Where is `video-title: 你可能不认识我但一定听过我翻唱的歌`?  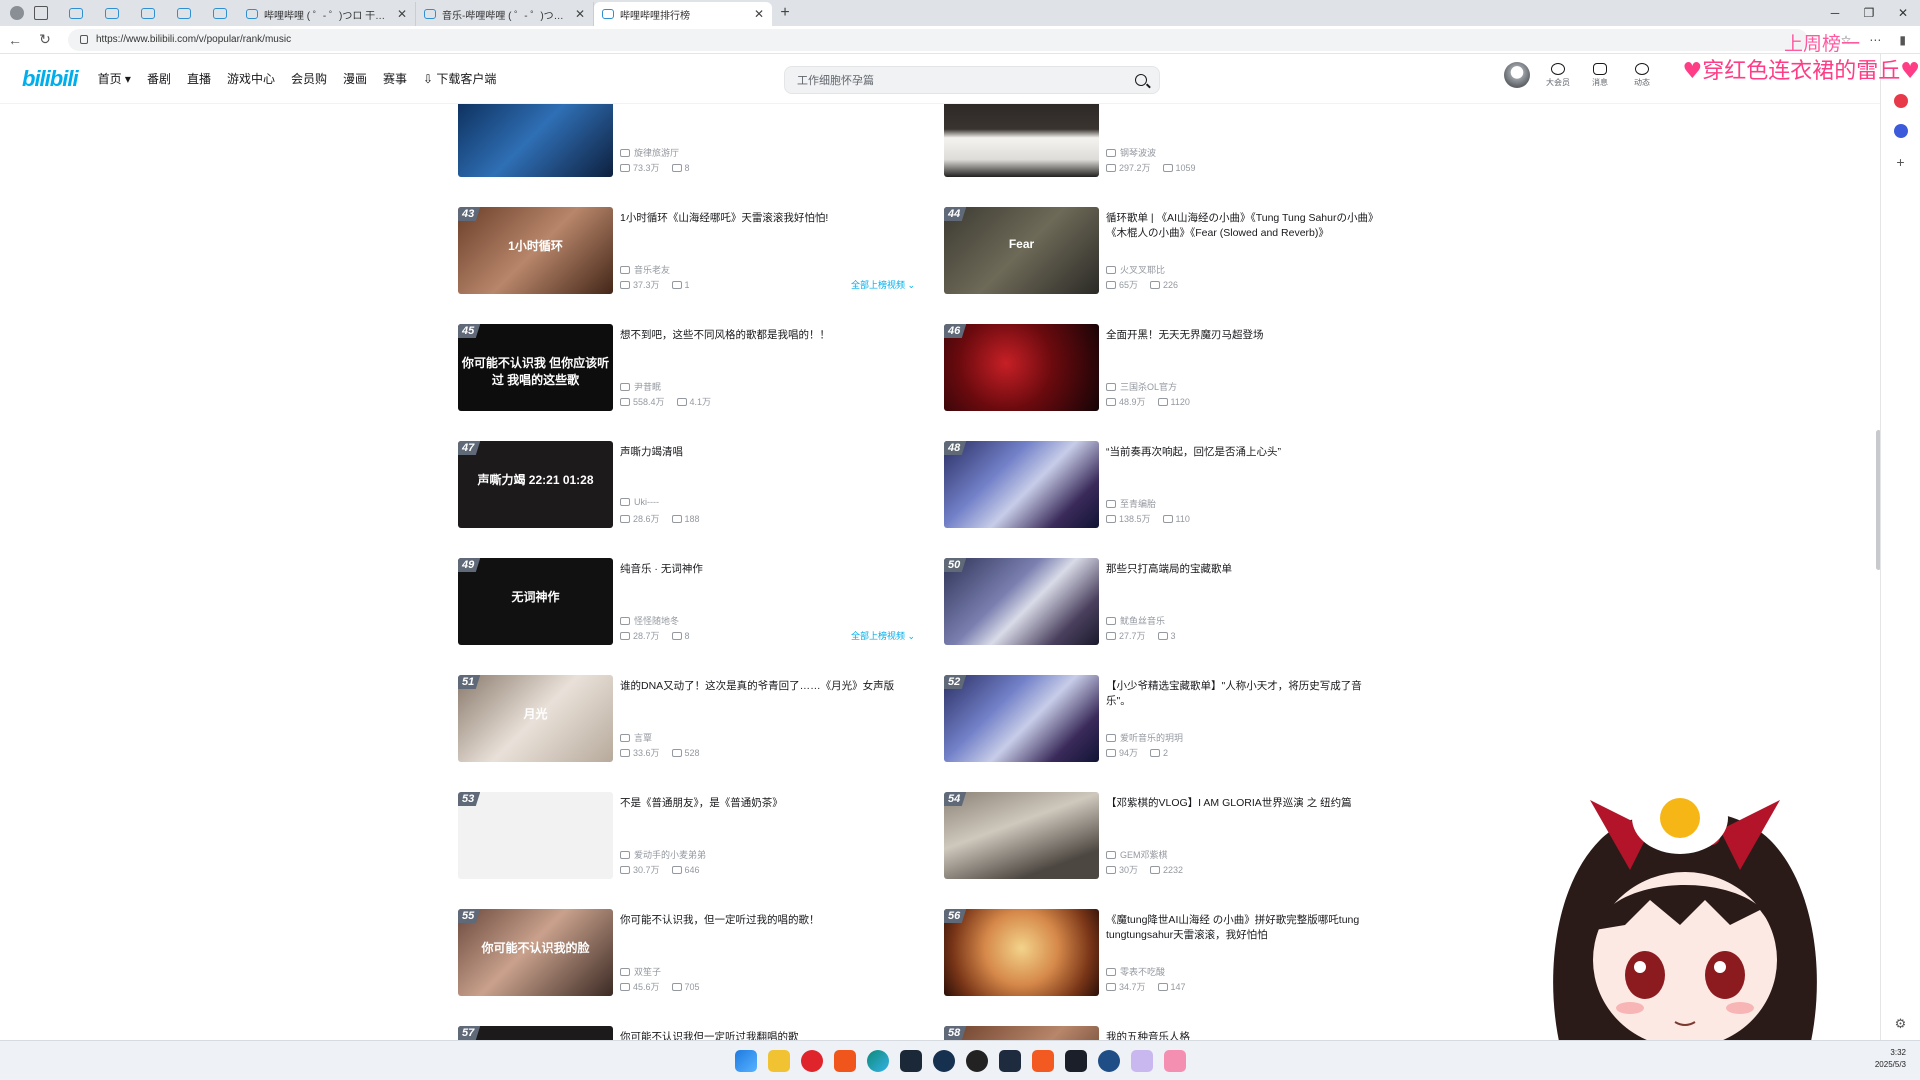
video-title: 你可能不认识我但一定听过我翻唱的歌 is located at coordinates (760, 1035).